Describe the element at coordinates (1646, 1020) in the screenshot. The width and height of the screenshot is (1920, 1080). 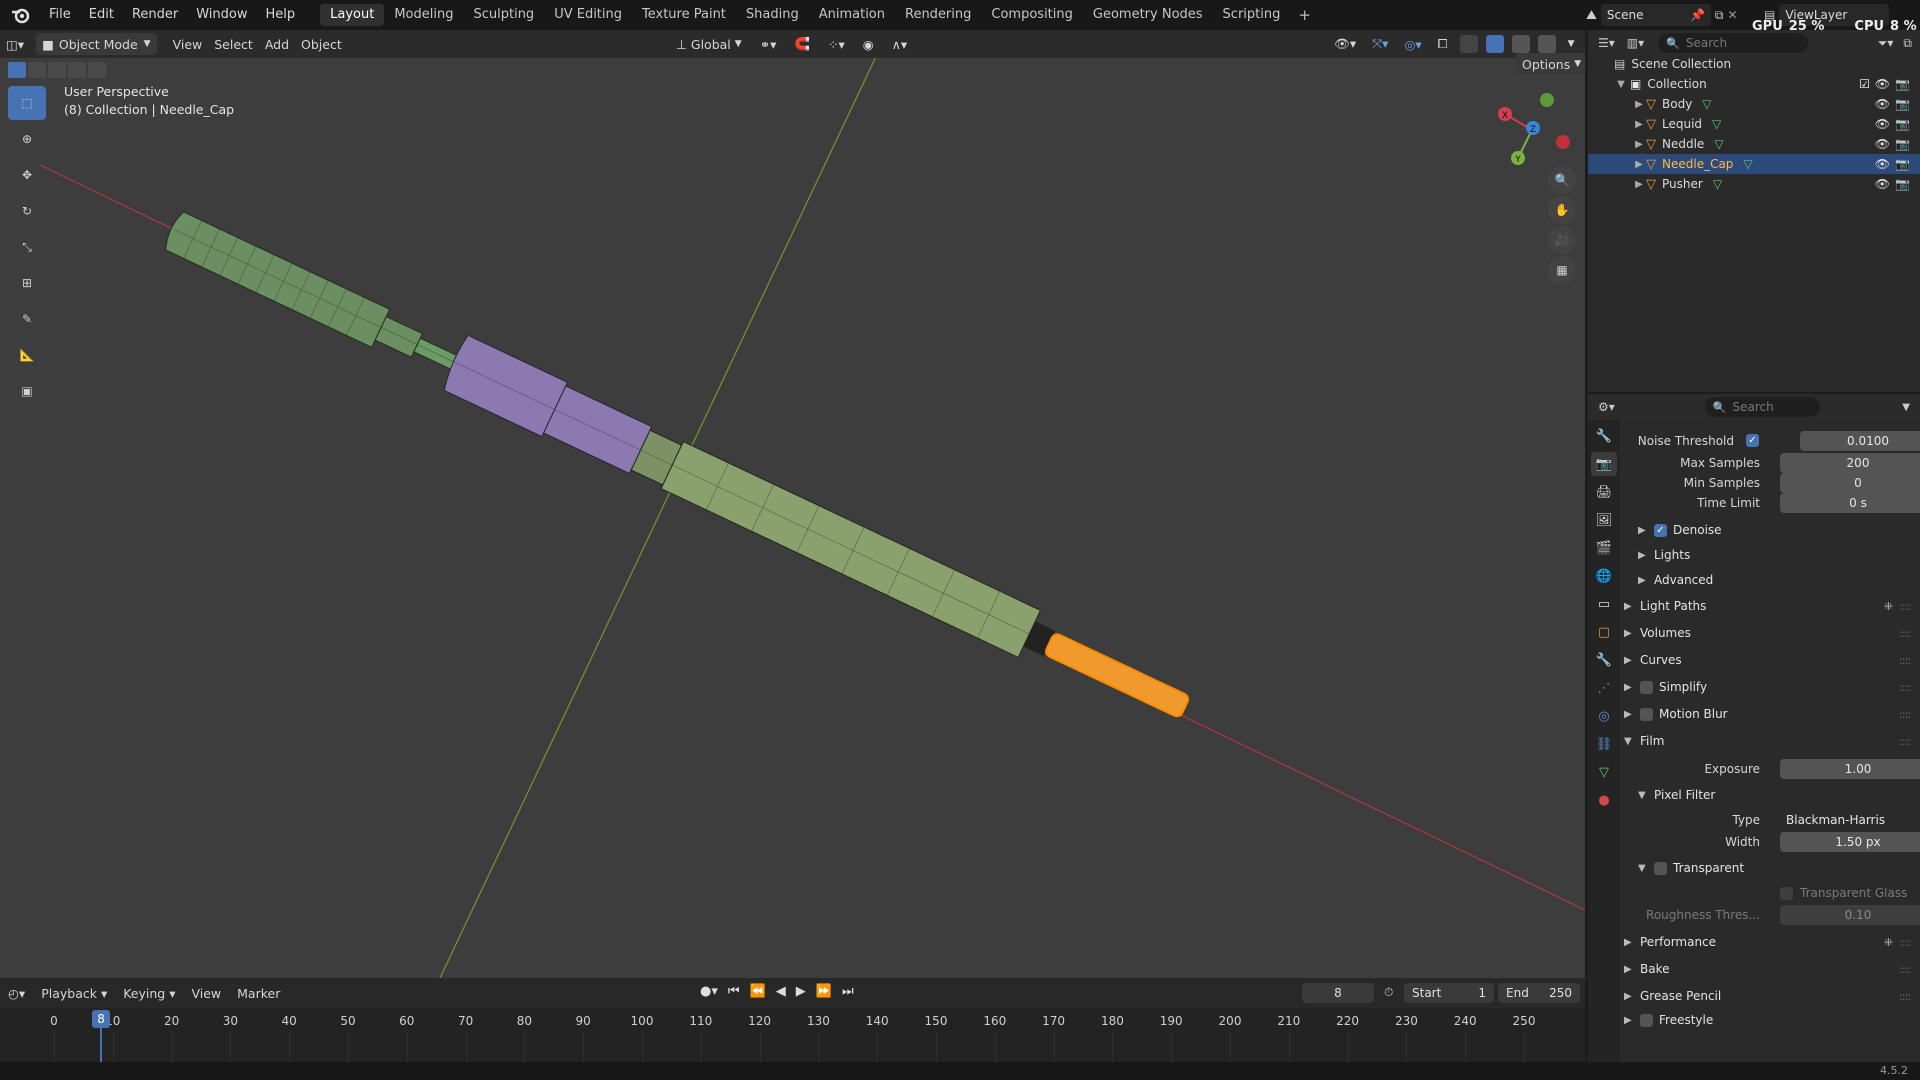
I see `freestyle-checkbox` at that location.